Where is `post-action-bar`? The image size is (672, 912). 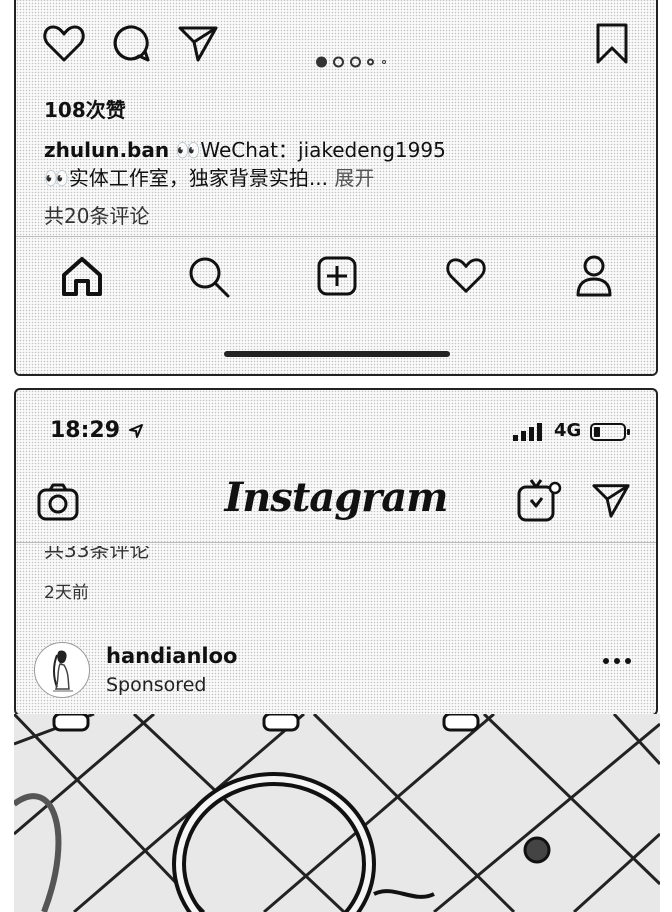
post-action-bar is located at coordinates (336, 44).